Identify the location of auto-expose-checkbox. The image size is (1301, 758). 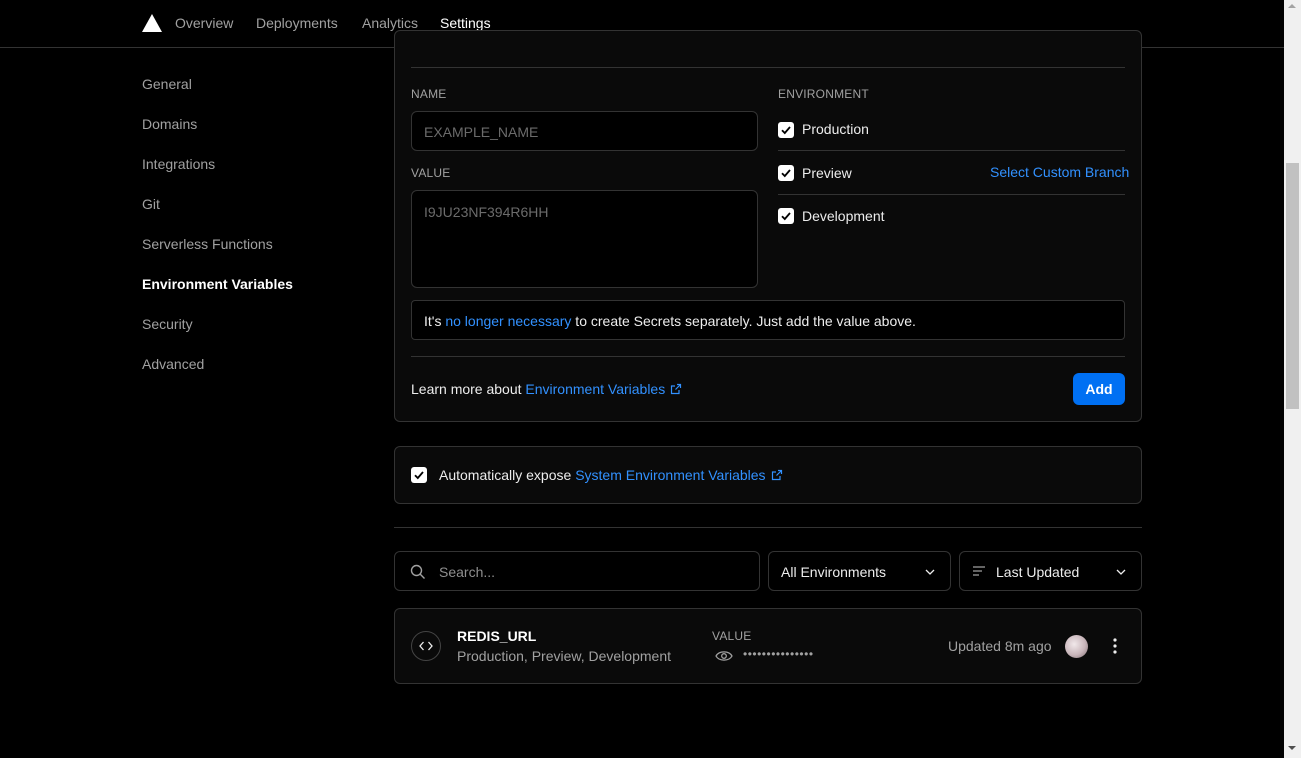
(419, 475).